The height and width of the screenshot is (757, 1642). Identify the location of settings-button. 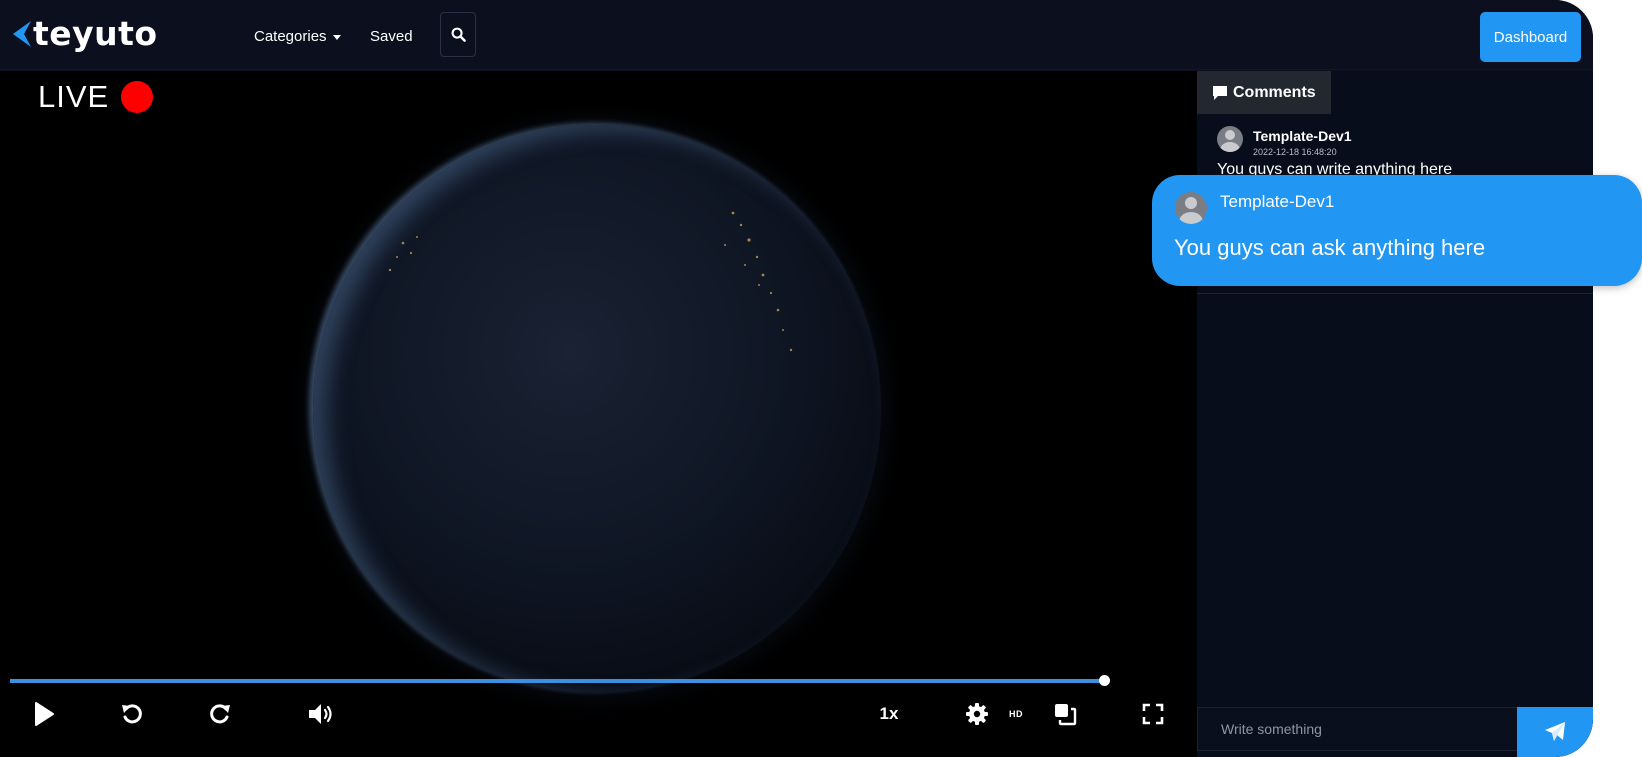
(977, 714).